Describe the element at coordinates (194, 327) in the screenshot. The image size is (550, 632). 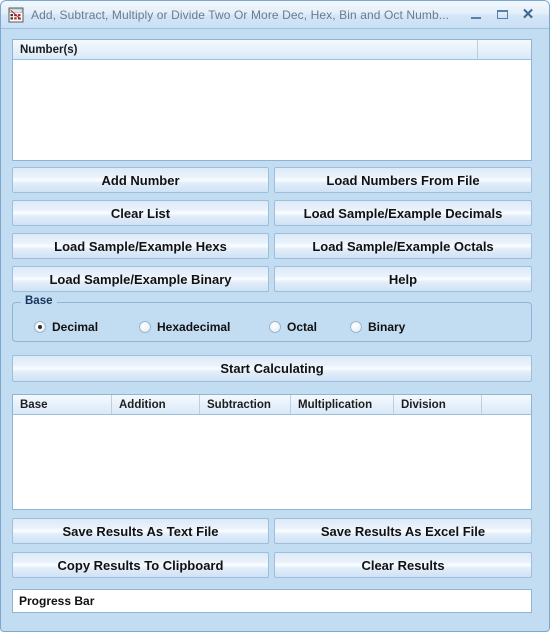
I see `radio-label-hexadecimal: Hexadecimal` at that location.